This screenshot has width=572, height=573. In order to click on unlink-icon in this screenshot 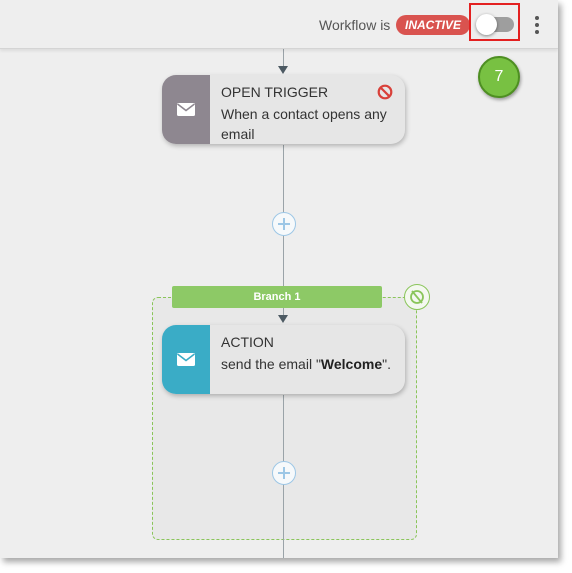, I will do `click(417, 297)`.